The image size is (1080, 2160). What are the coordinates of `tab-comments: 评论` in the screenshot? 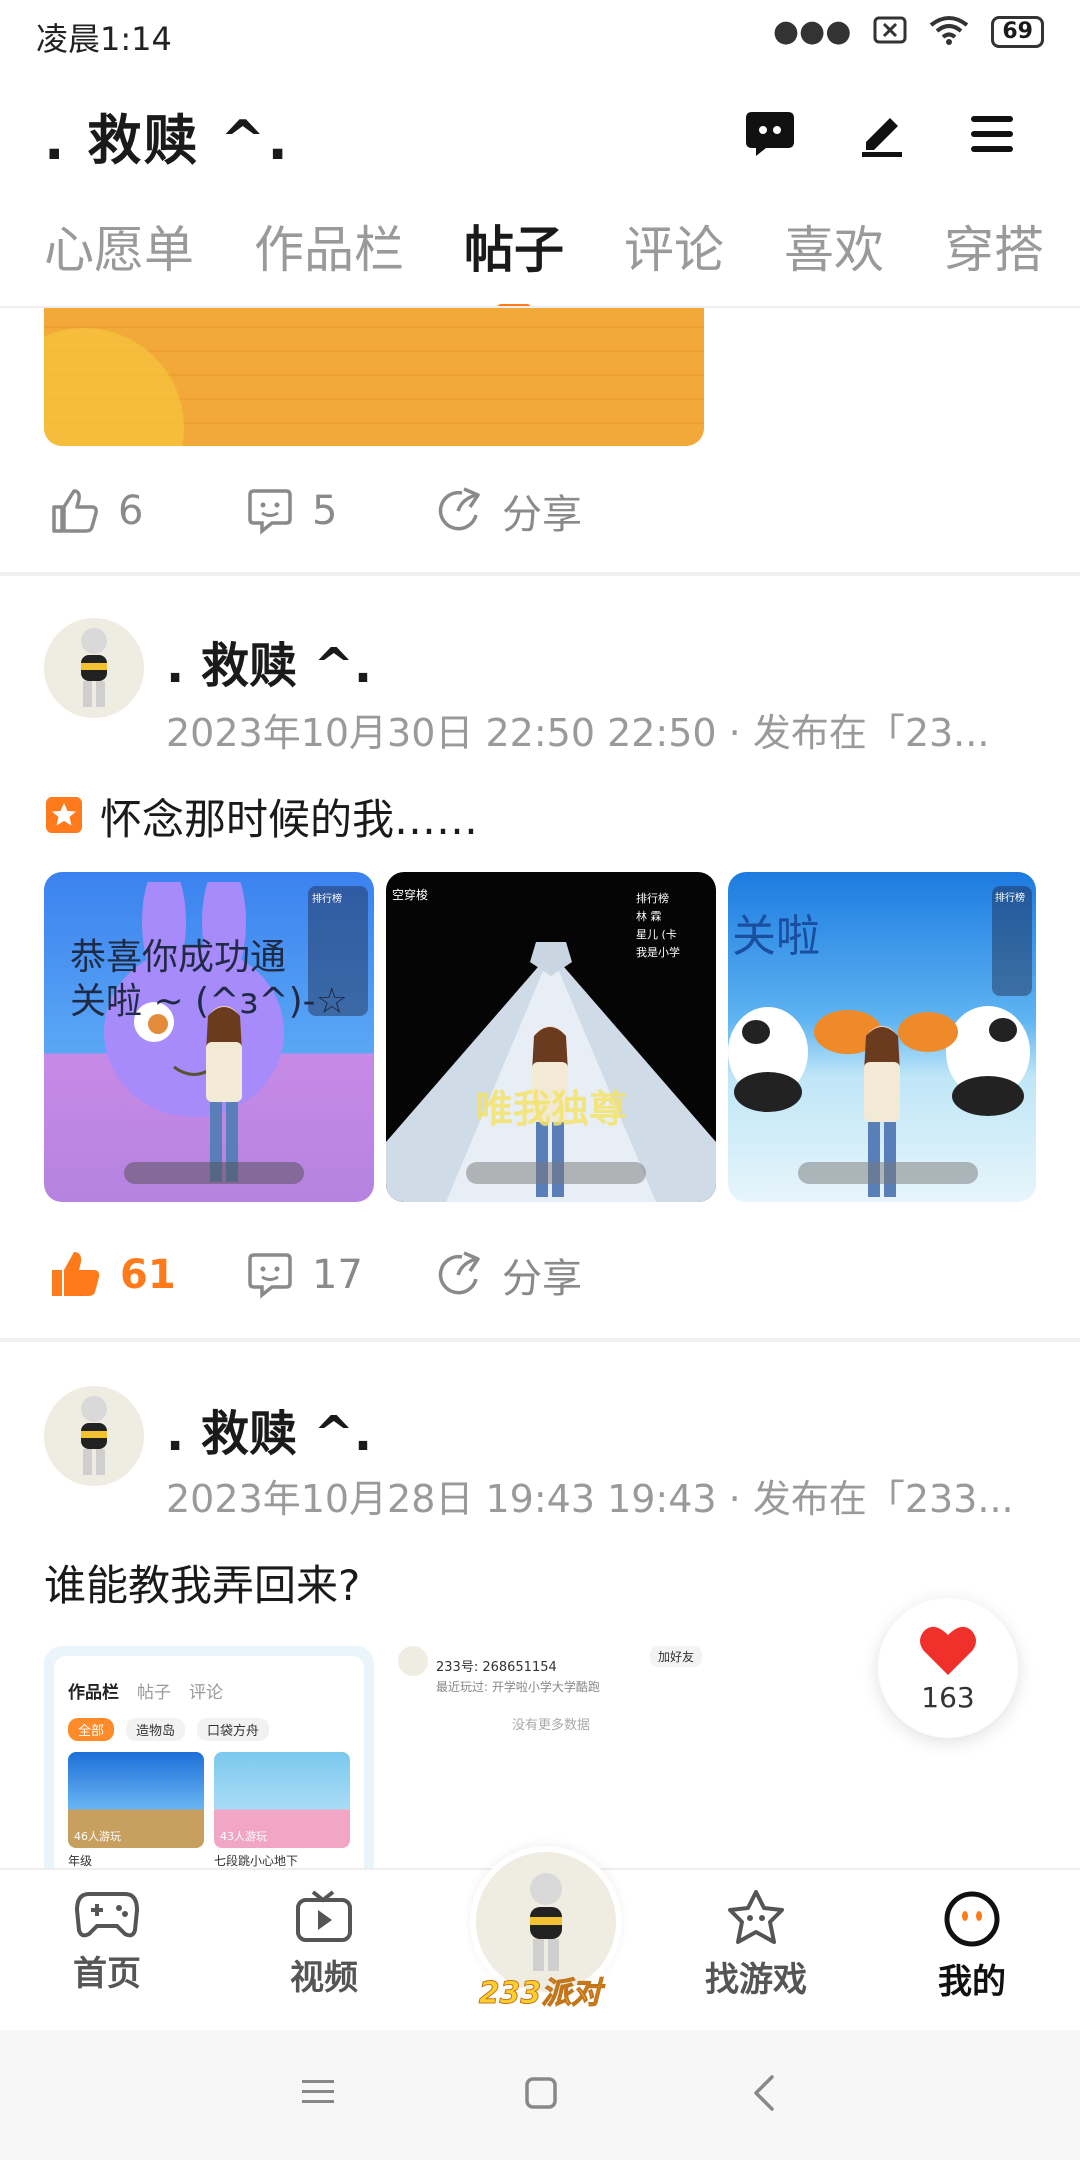 It's located at (674, 246).